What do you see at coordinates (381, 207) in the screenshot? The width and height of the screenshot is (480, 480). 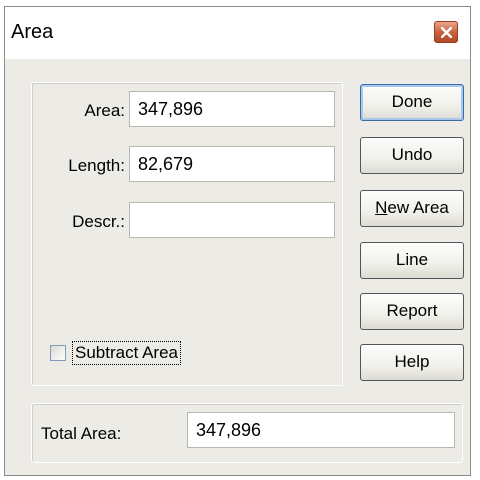 I see `new-area-mnemonic: N` at bounding box center [381, 207].